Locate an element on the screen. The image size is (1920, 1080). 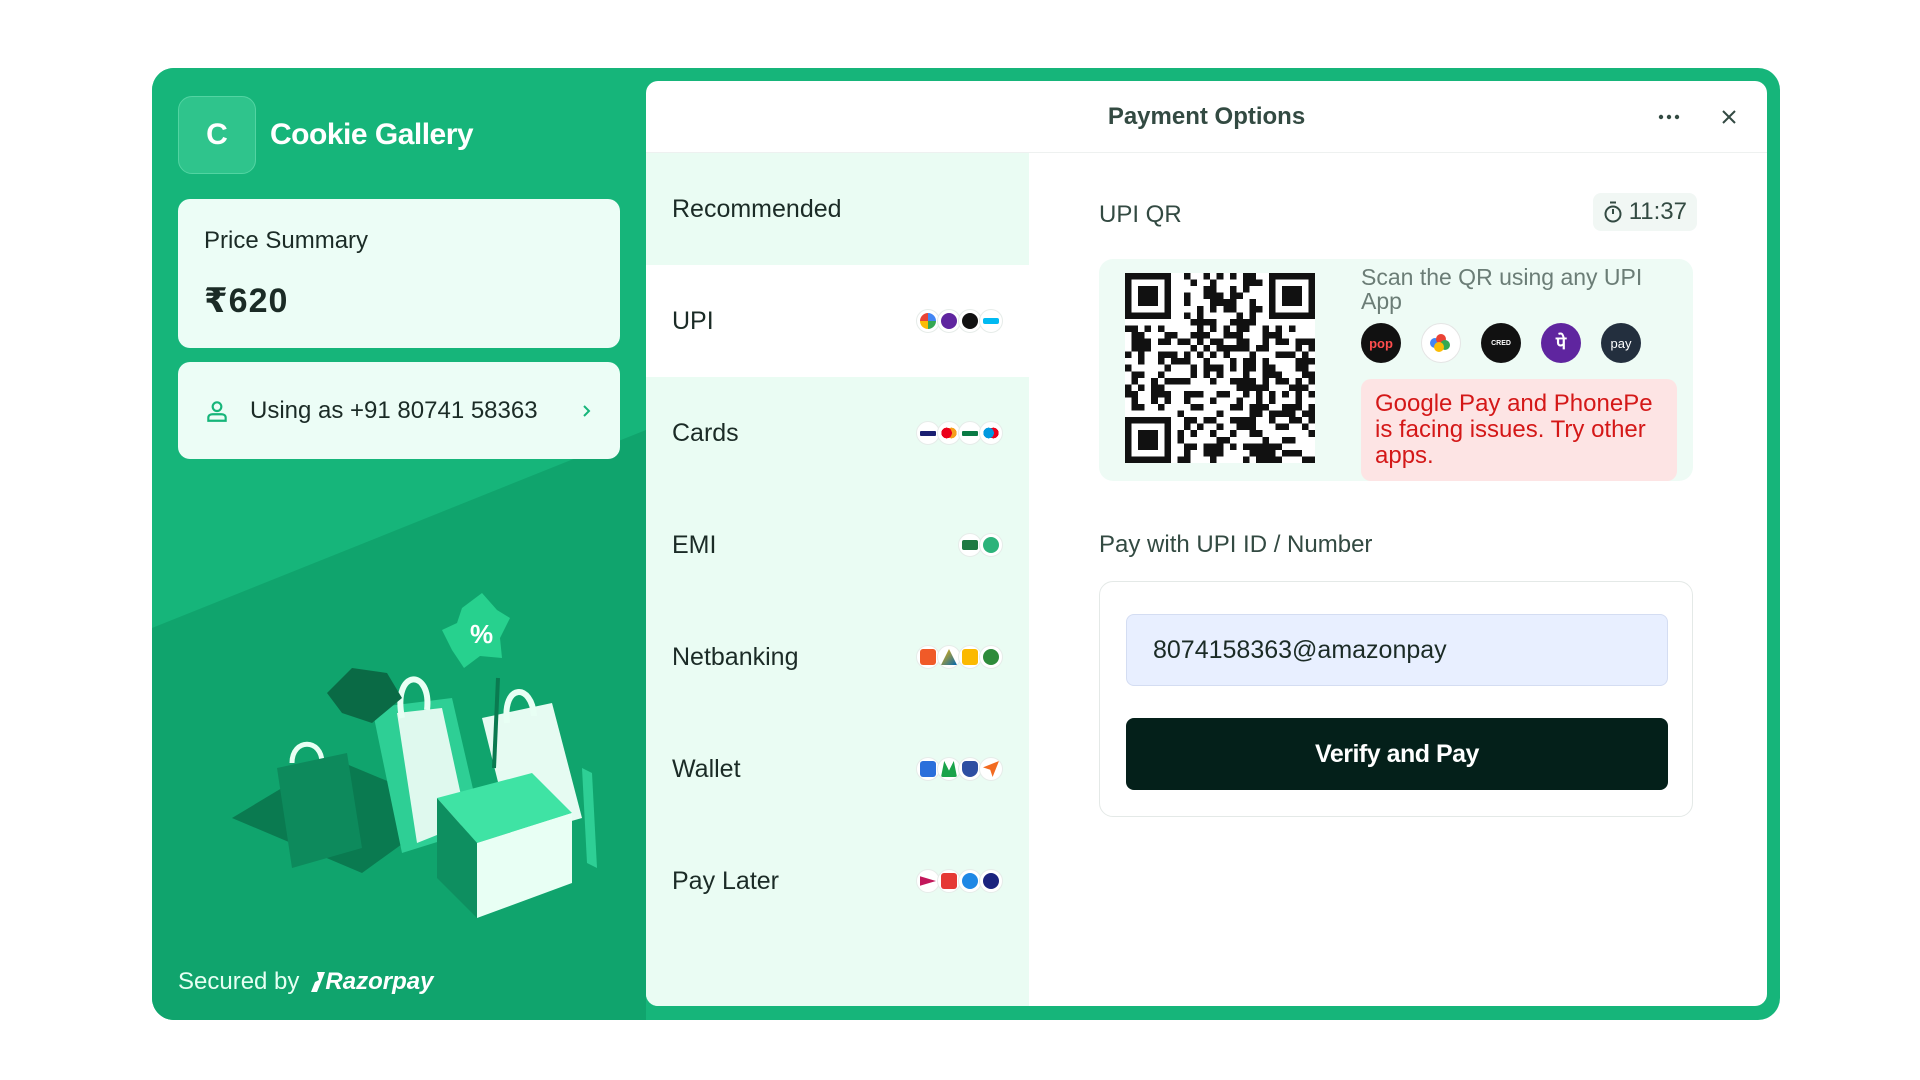
user-icon is located at coordinates (217, 411).